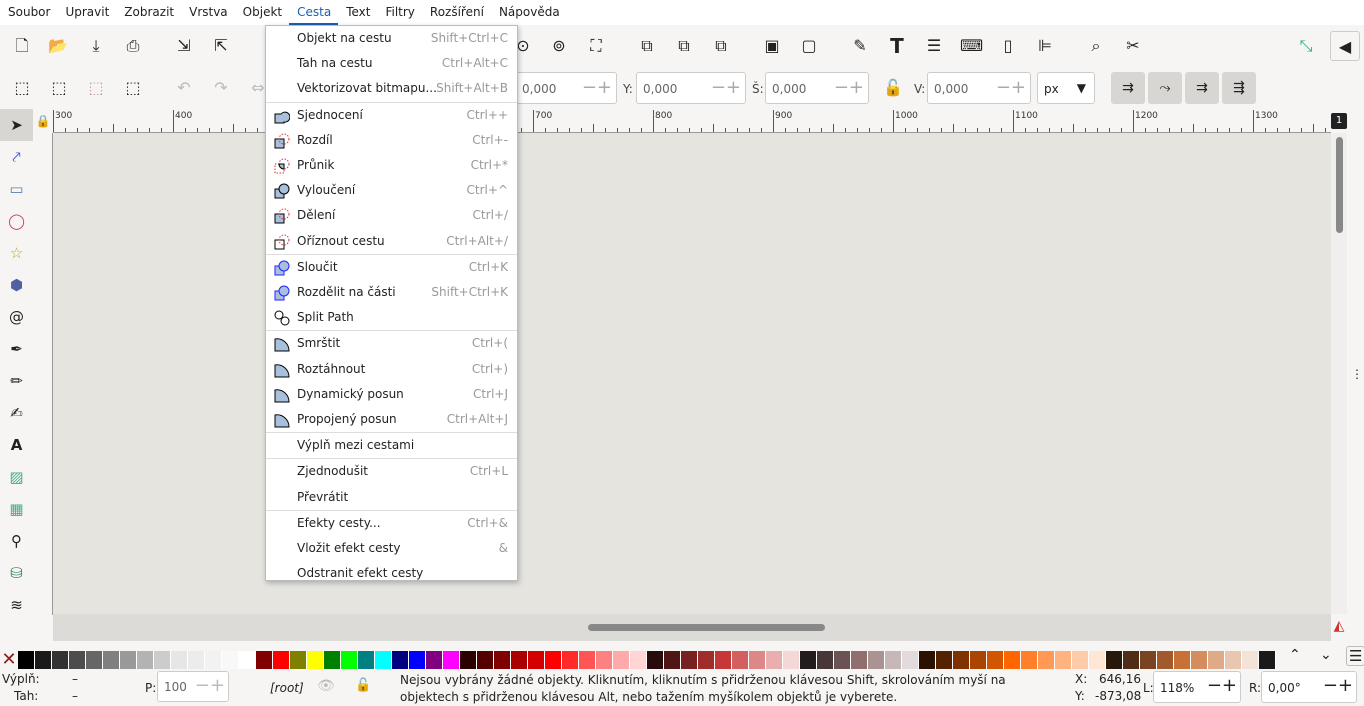 Image resolution: width=1364 pixels, height=706 pixels. I want to click on zoom-page-icon: ⛶, so click(596, 46).